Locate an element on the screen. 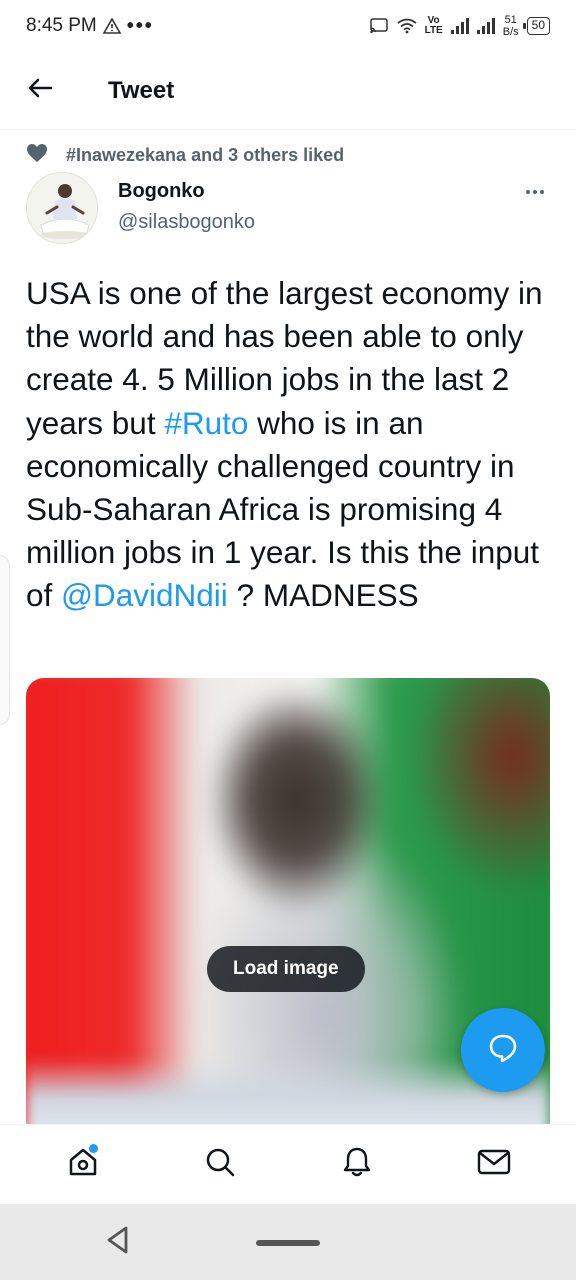  social-context: #Inawezekana and 3 others liked is located at coordinates (185, 155).